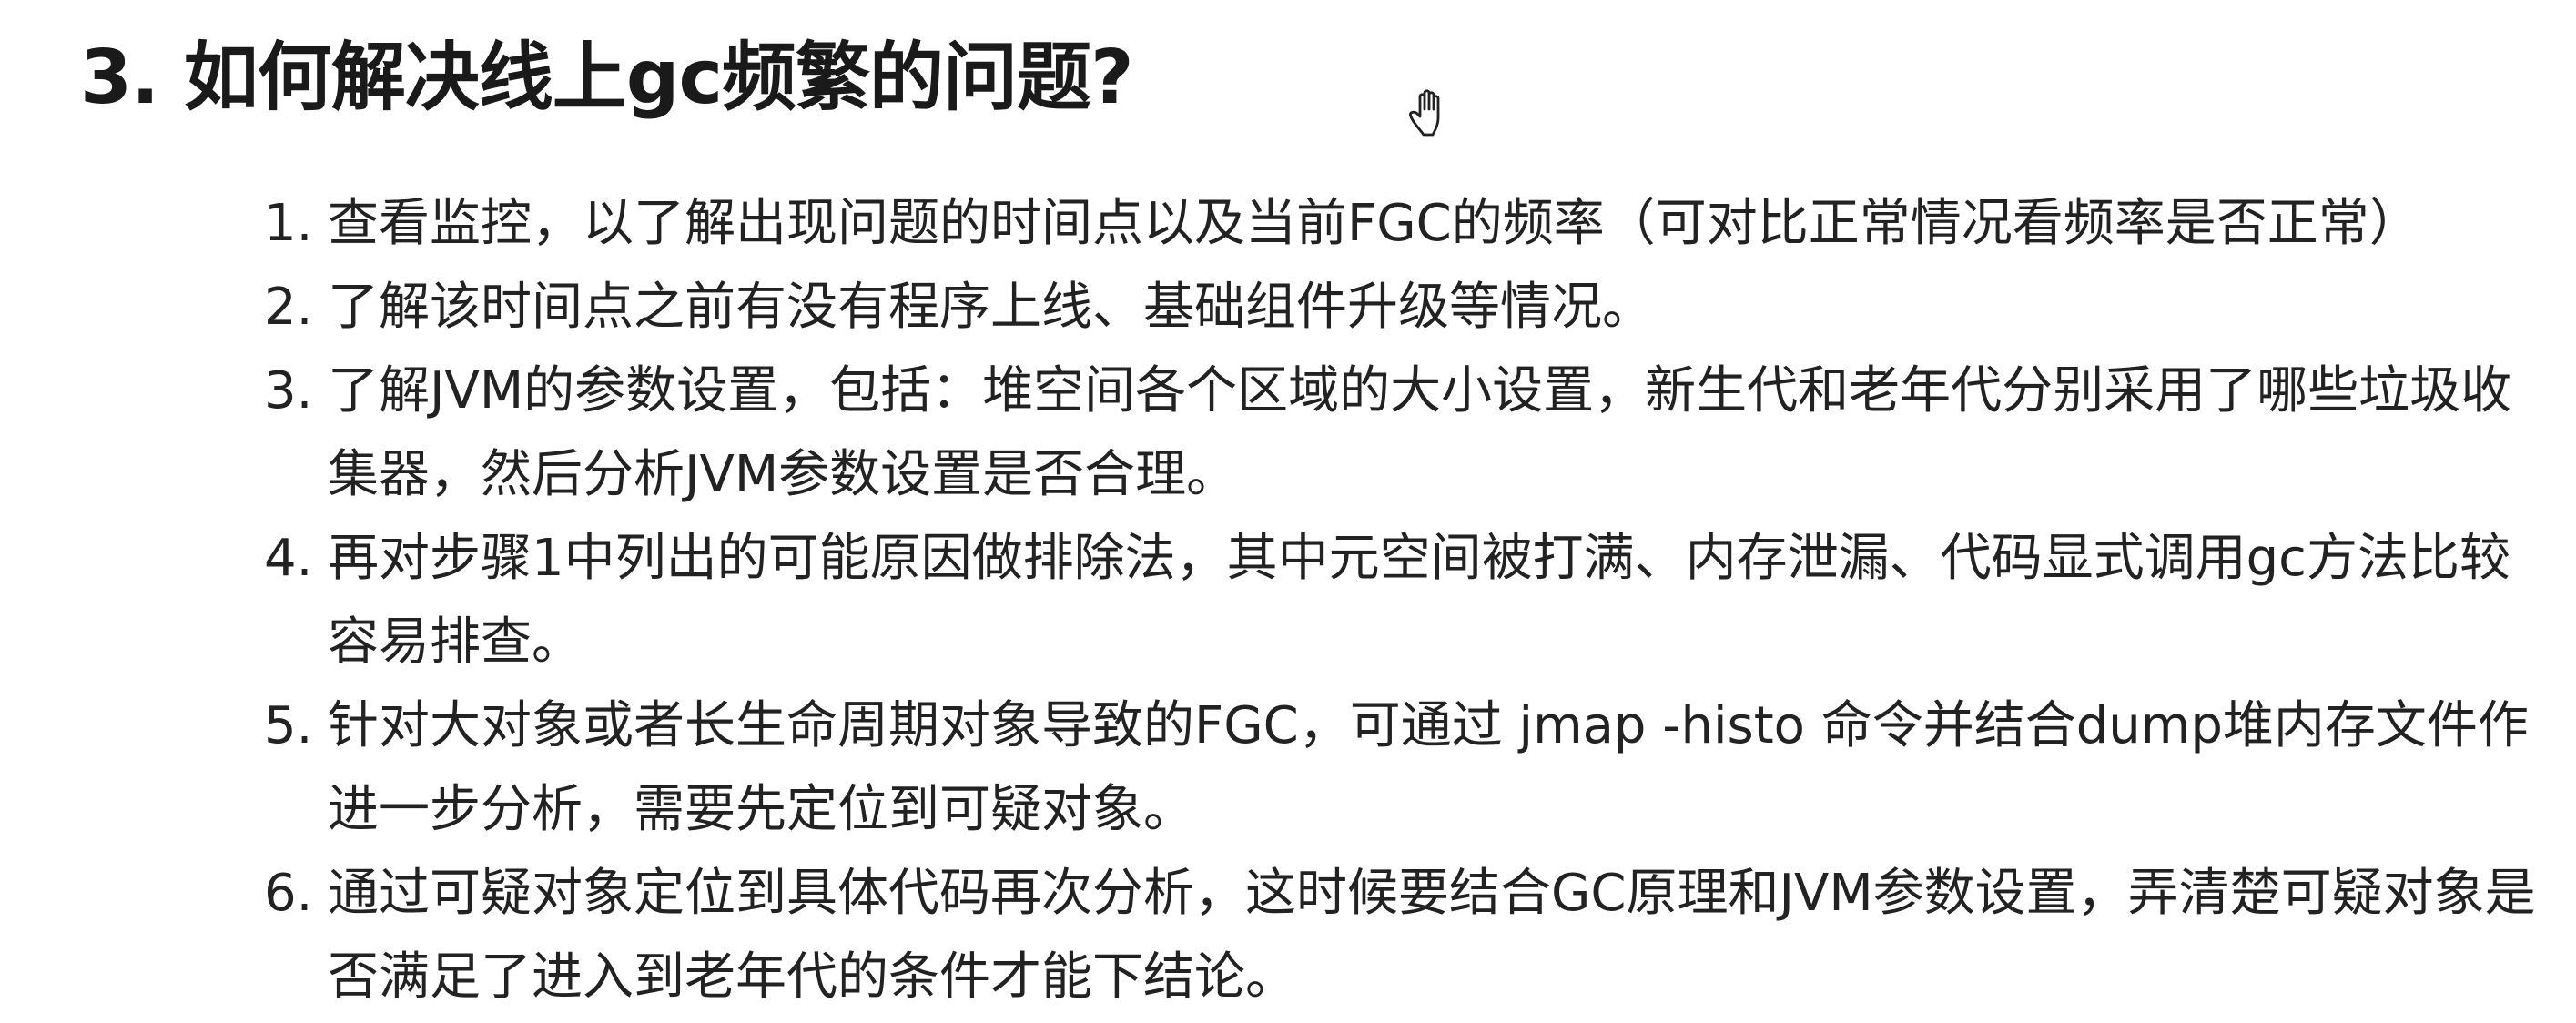 The height and width of the screenshot is (1023, 2576). Describe the element at coordinates (288, 223) in the screenshot. I see `step-number: 1.` at that location.